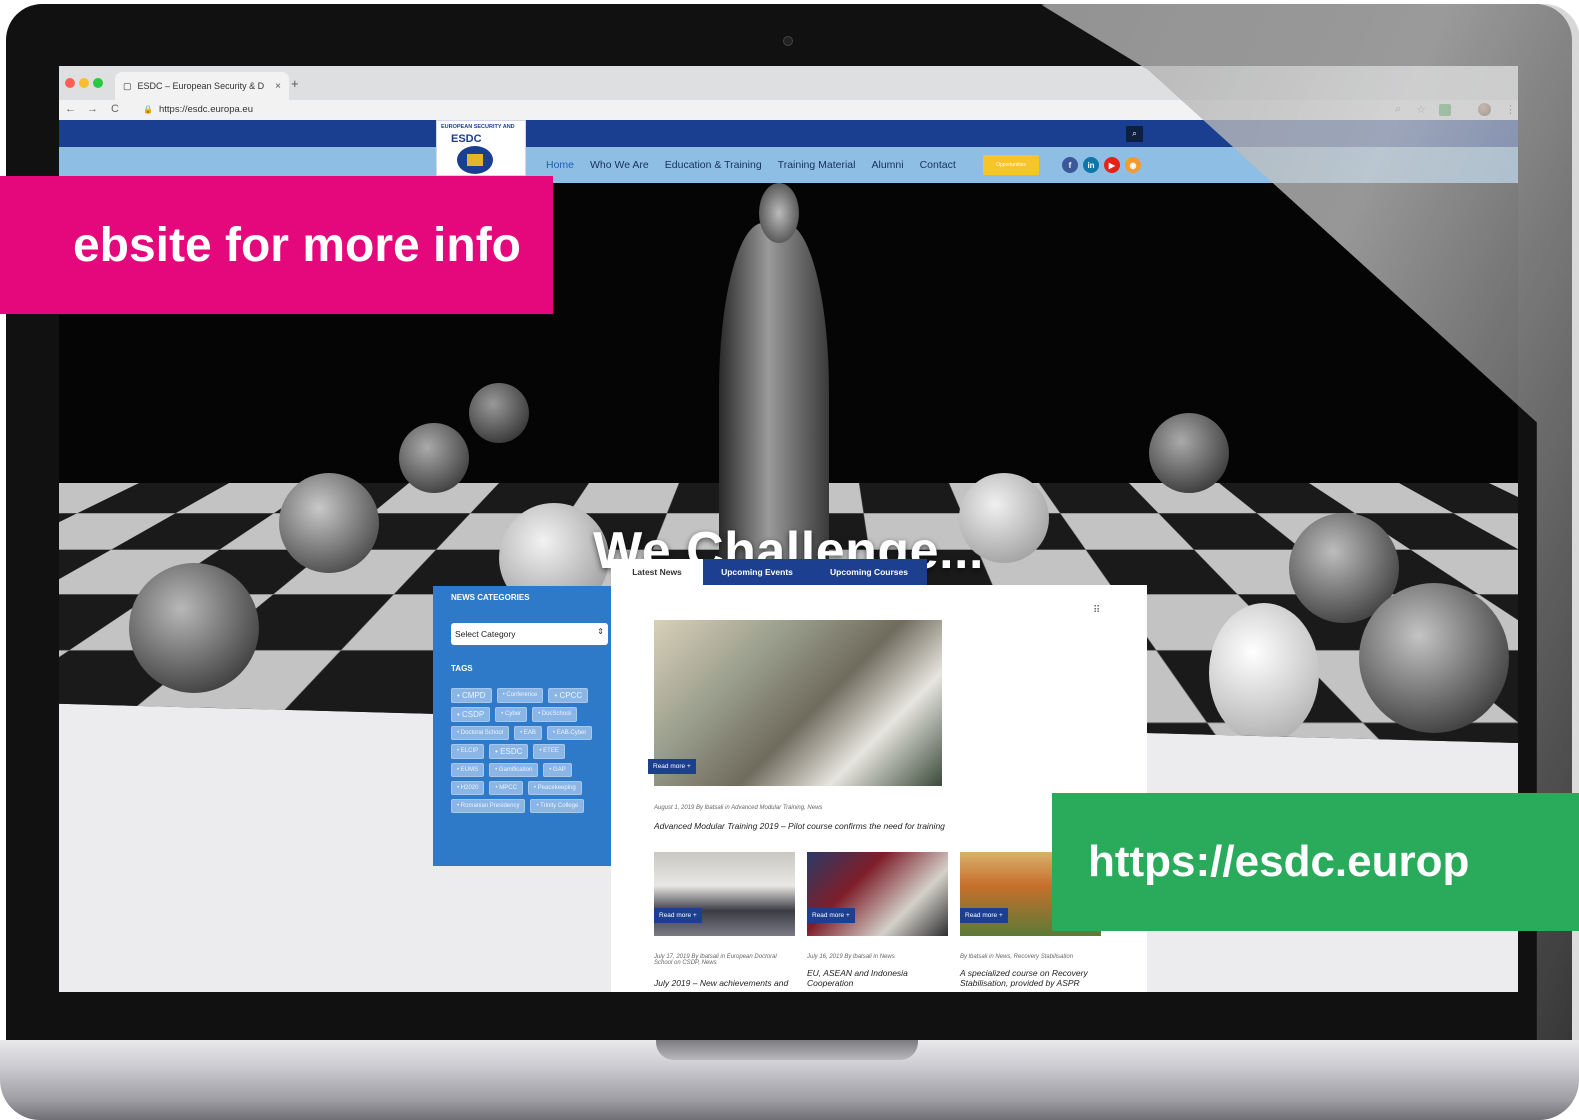 This screenshot has height=1120, width=1579. What do you see at coordinates (468, 788) in the screenshot?
I see `tag-link: H2020` at bounding box center [468, 788].